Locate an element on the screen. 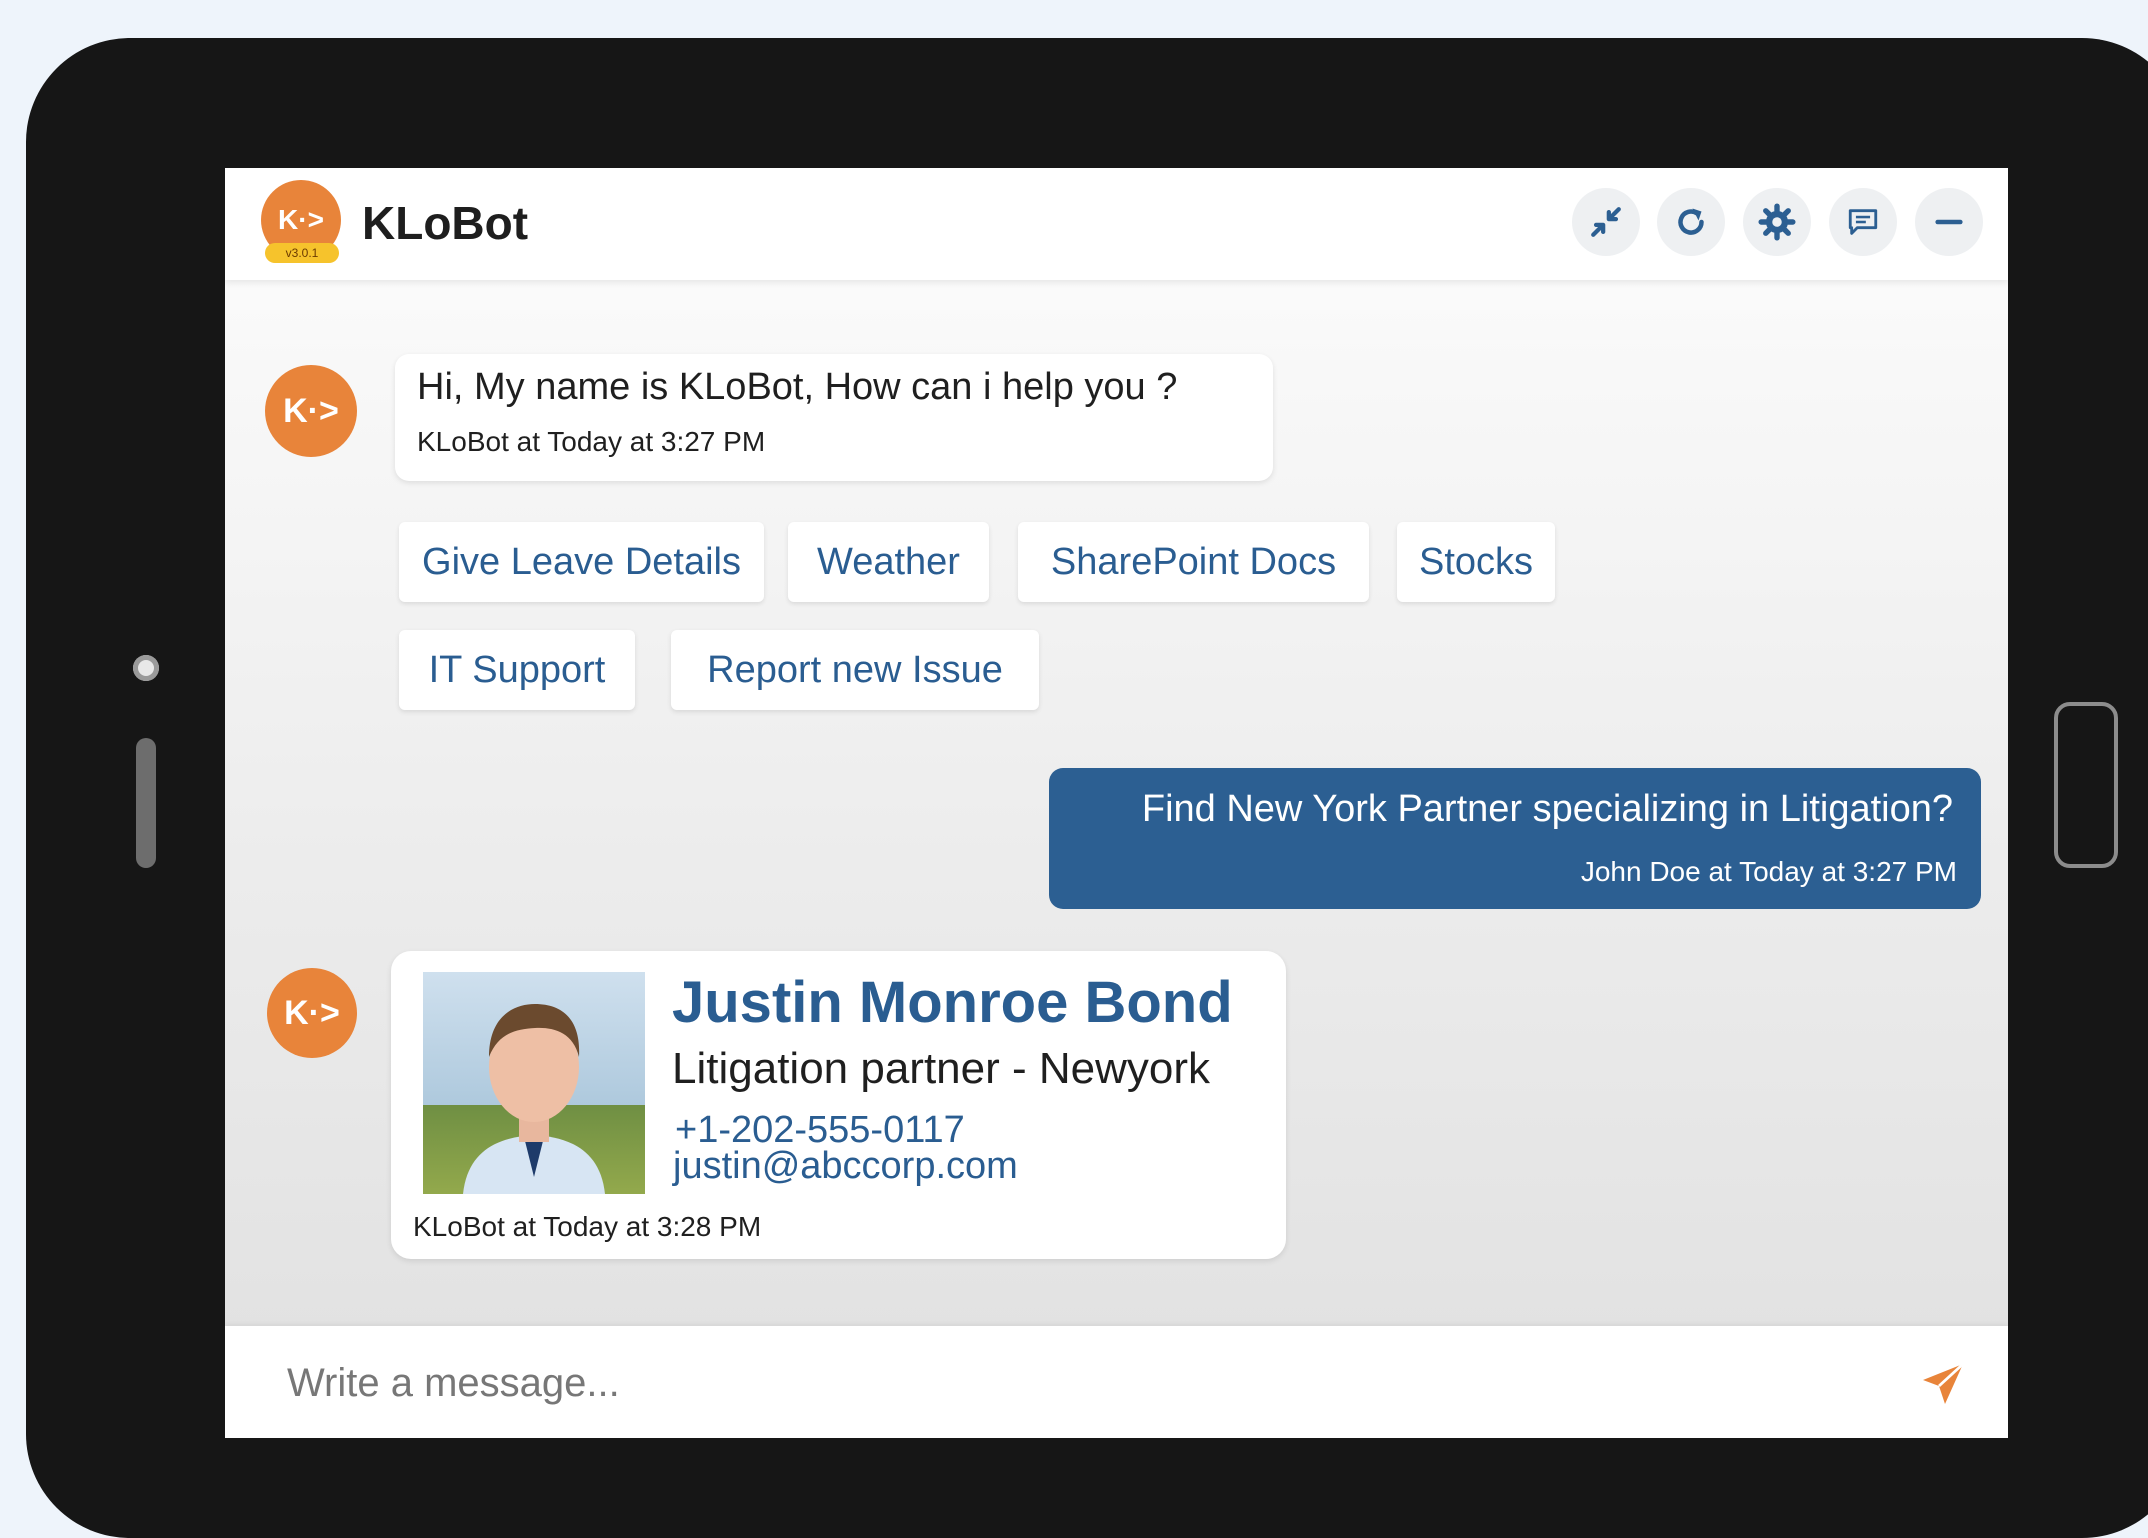  minimize-icon is located at coordinates (1949, 222).